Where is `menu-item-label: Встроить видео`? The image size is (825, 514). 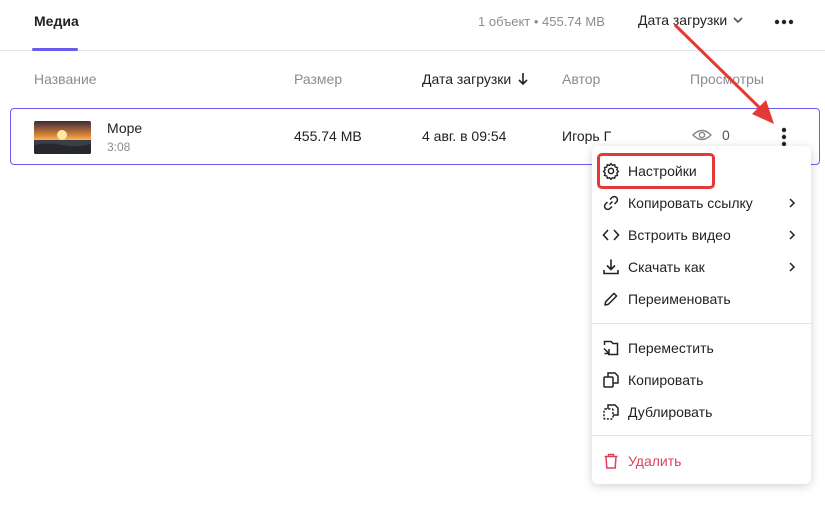
menu-item-label: Встроить видео is located at coordinates (679, 235).